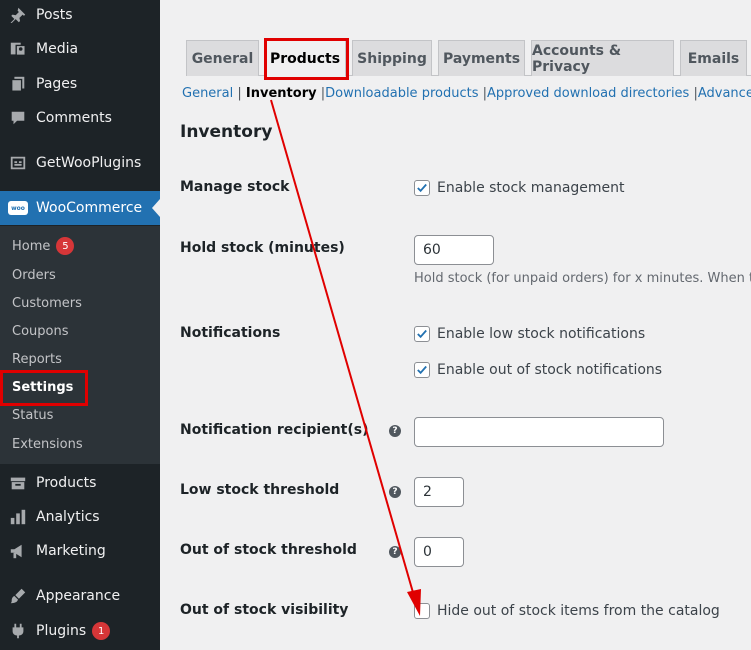 Image resolution: width=751 pixels, height=650 pixels. I want to click on subnav-approved: Approved download directories, so click(588, 93).